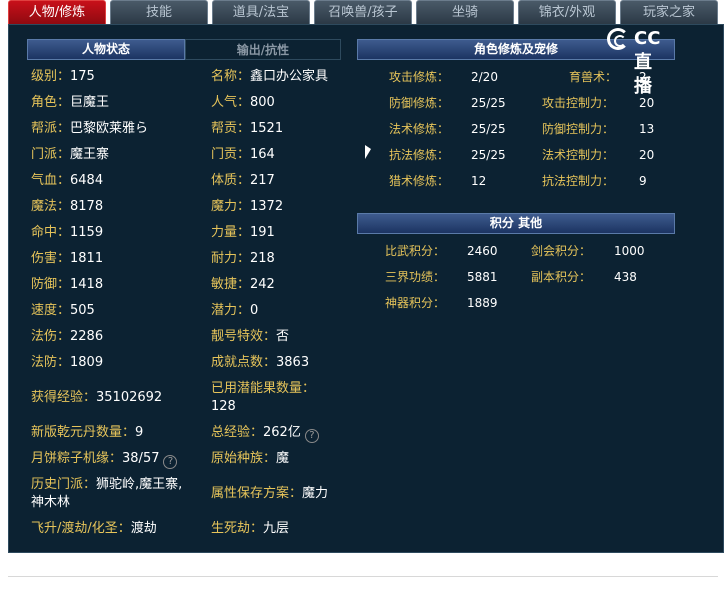 Image resolution: width=726 pixels, height=590 pixels. Describe the element at coordinates (87, 284) in the screenshot. I see `stat-value: 1418` at that location.